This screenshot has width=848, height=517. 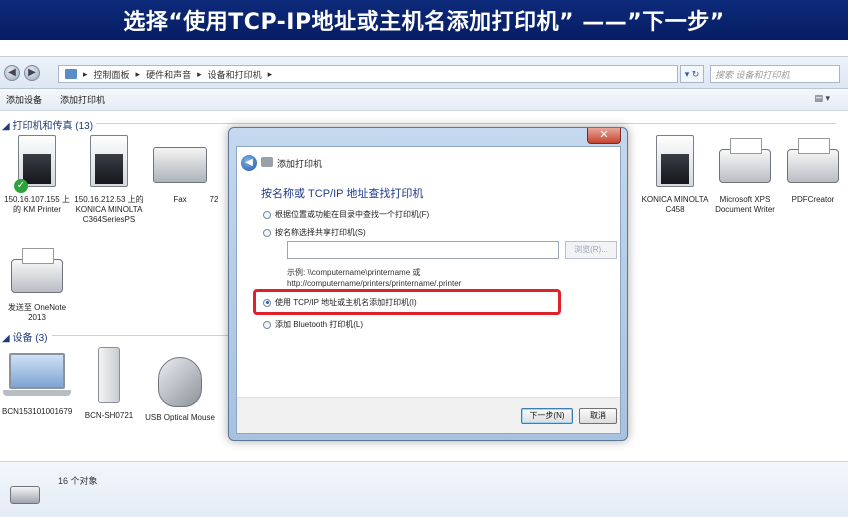 What do you see at coordinates (346, 302) in the screenshot?
I see `option-label: 使用 TCP/IP 地址或主机名添加打印机(I)` at bounding box center [346, 302].